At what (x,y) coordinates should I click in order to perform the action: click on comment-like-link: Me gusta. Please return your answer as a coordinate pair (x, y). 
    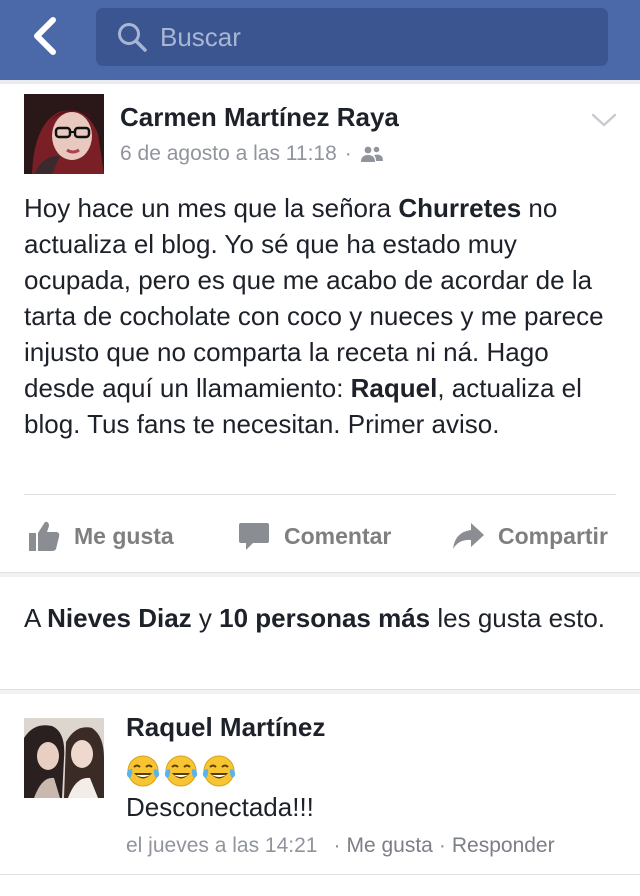
    Looking at the image, I should click on (389, 846).